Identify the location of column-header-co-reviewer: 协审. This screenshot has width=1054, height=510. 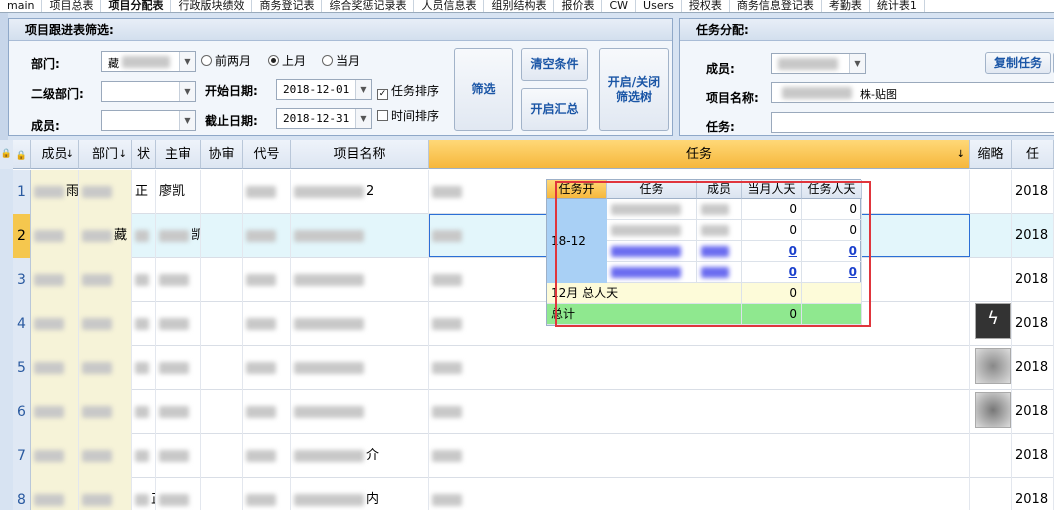
(222, 154).